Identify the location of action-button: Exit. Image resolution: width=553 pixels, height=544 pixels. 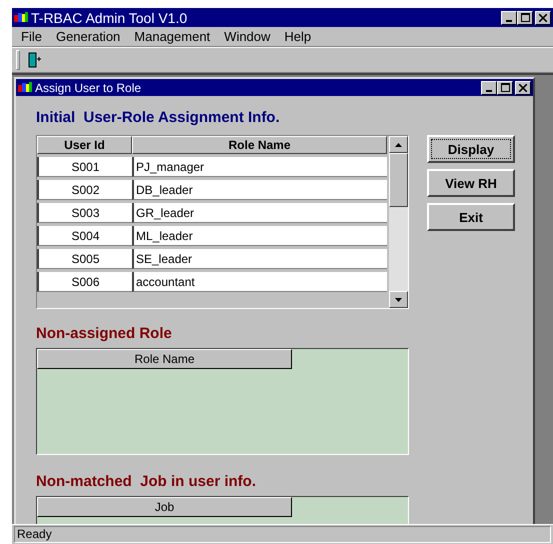
(471, 217).